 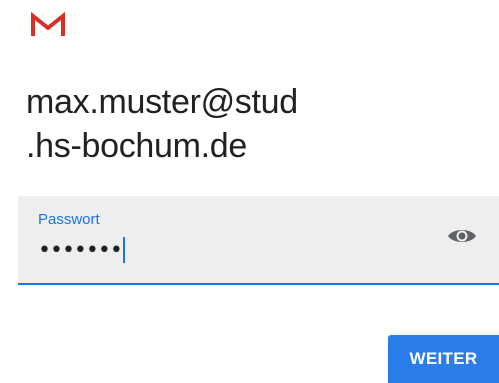 I want to click on password-input: •••••••, so click(x=81, y=250).